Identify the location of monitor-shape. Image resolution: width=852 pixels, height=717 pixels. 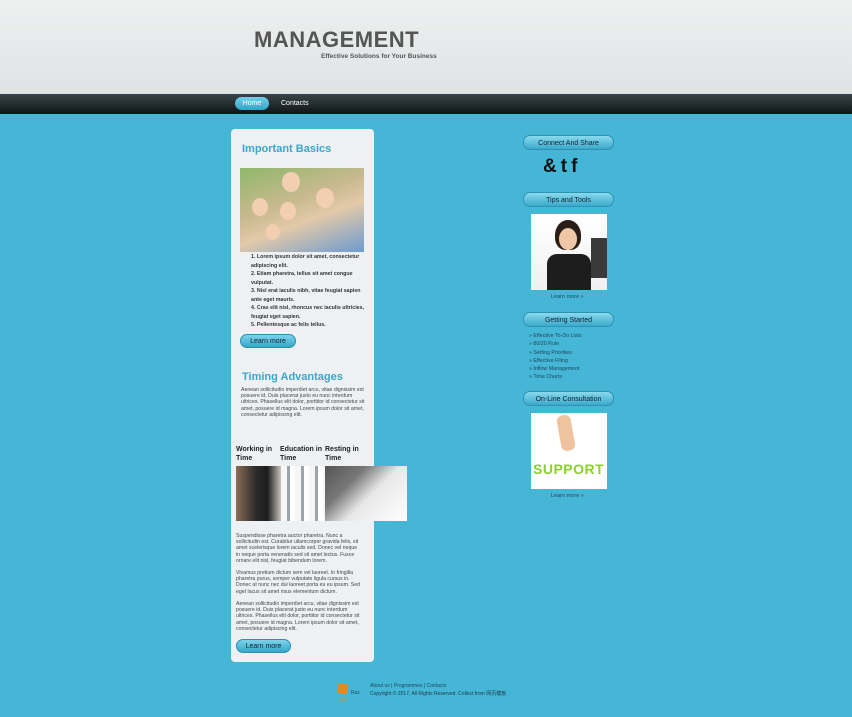
(599, 258).